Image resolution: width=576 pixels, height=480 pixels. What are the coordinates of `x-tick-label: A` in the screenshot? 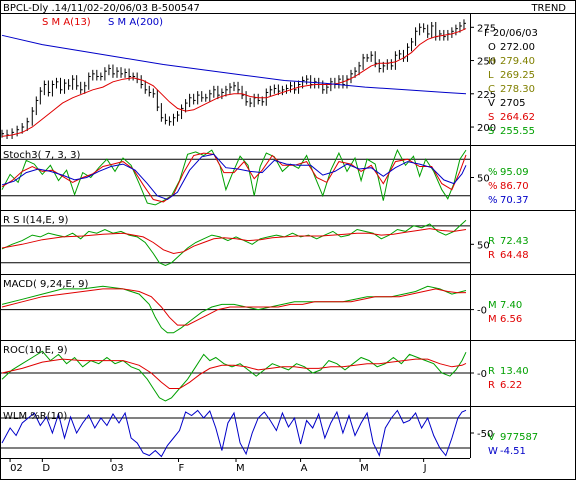 It's located at (304, 468).